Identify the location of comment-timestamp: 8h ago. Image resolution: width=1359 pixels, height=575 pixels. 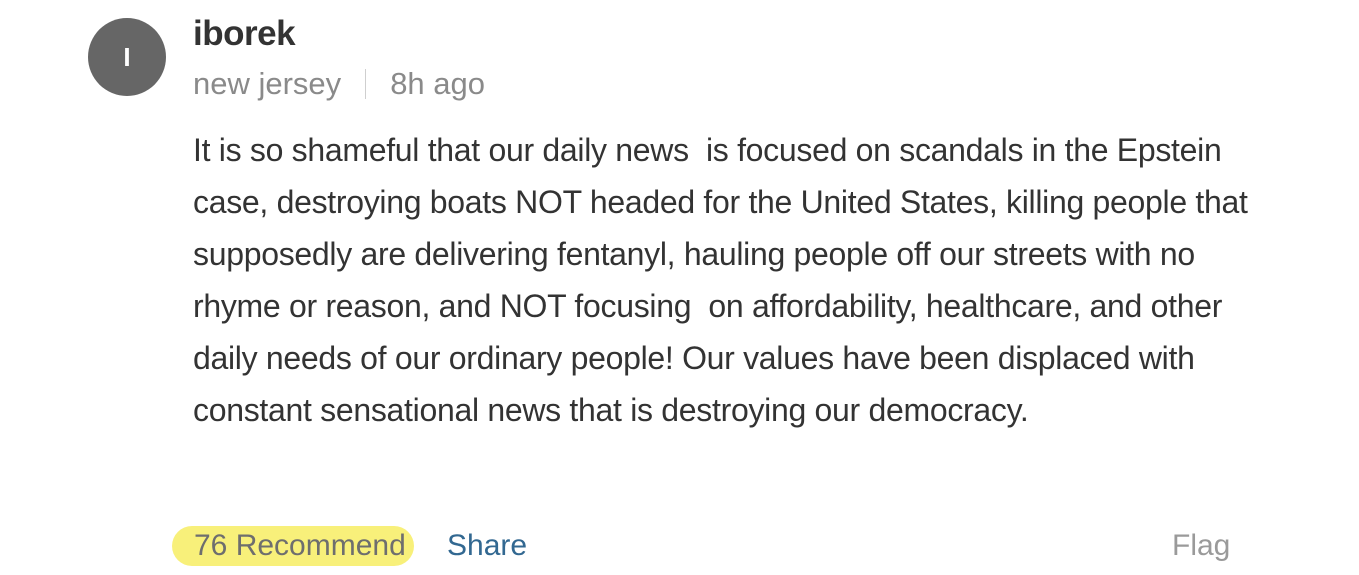
(438, 83).